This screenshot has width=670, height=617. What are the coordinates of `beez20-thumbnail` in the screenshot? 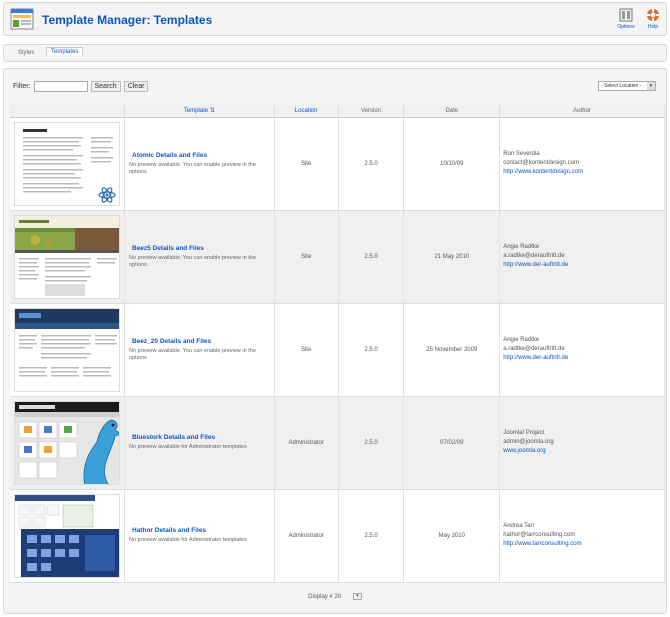 It's located at (67, 349).